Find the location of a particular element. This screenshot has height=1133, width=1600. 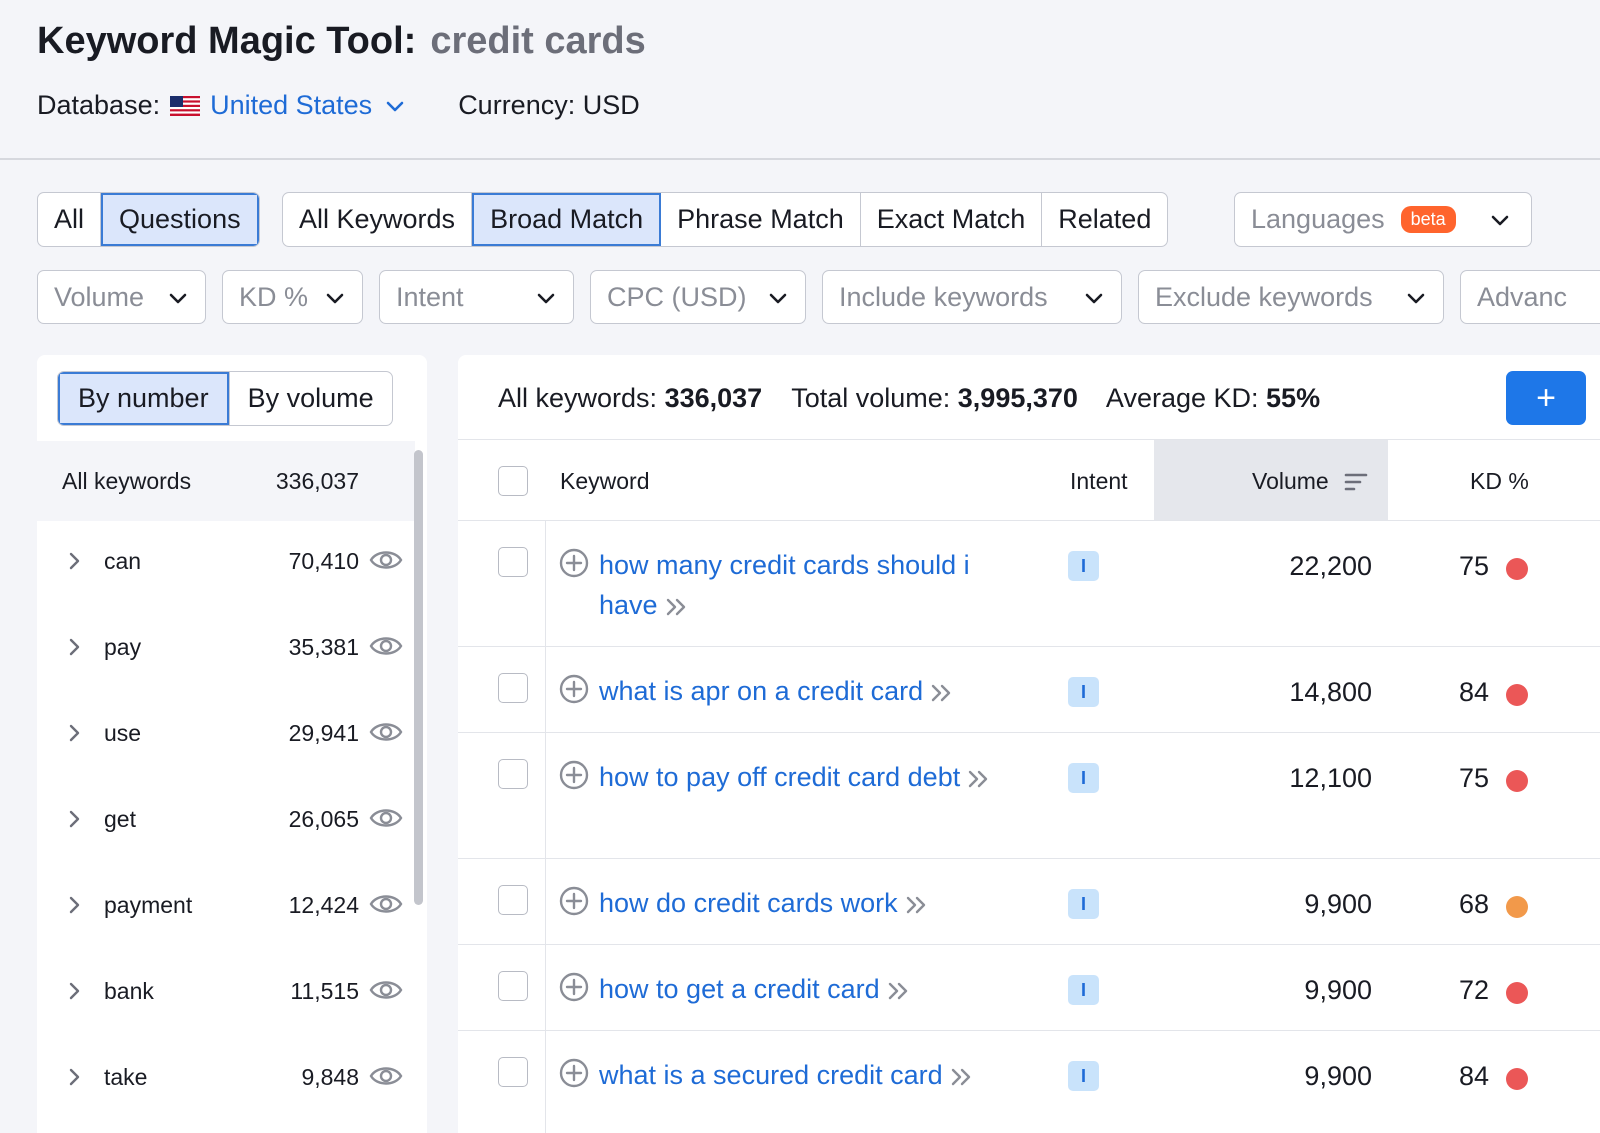

kd-filter: KD % is located at coordinates (292, 297).